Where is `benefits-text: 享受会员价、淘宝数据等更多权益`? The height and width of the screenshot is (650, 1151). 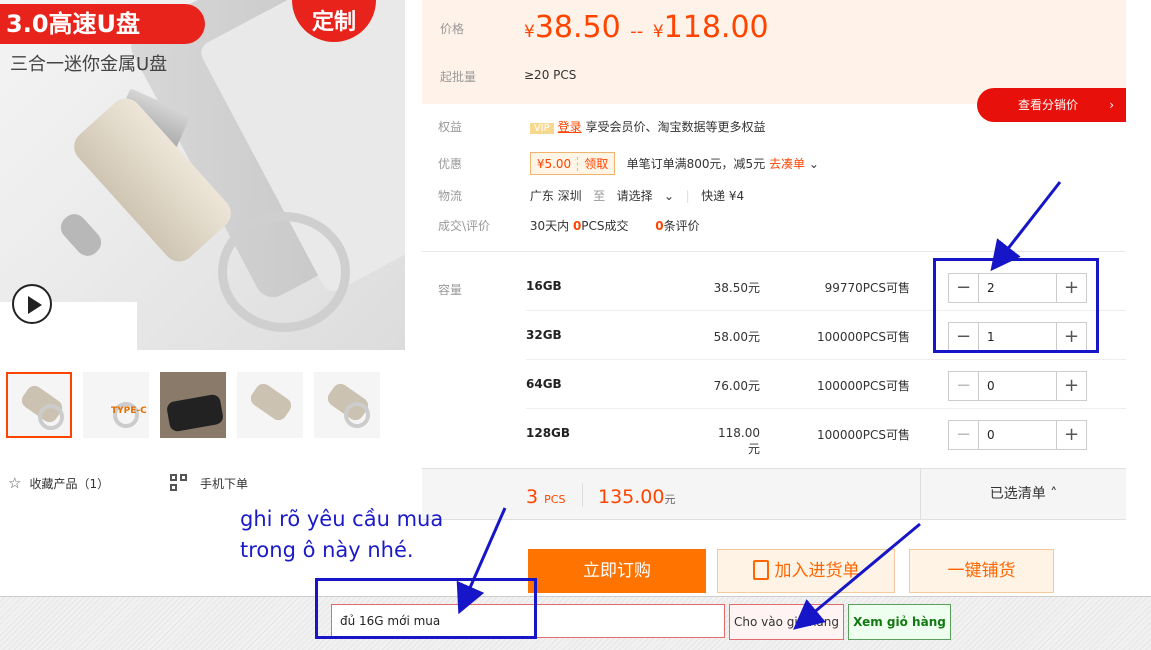
benefits-text: 享受会员价、淘宝数据等更多权益 is located at coordinates (675, 127).